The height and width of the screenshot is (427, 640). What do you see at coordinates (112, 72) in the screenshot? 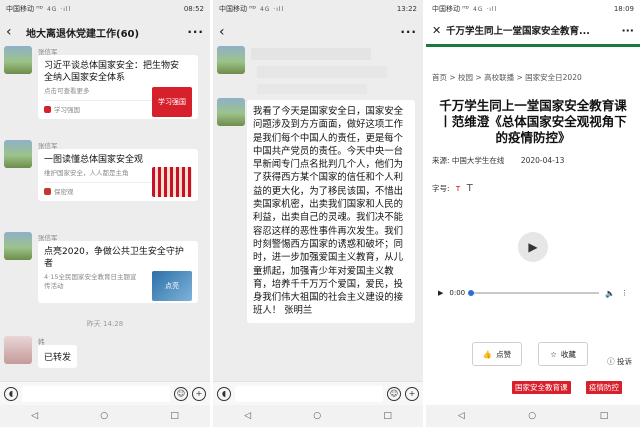
I see `card-title: 习近平谈总体国家安全：把生物安全纳入国家安全体系` at bounding box center [112, 72].